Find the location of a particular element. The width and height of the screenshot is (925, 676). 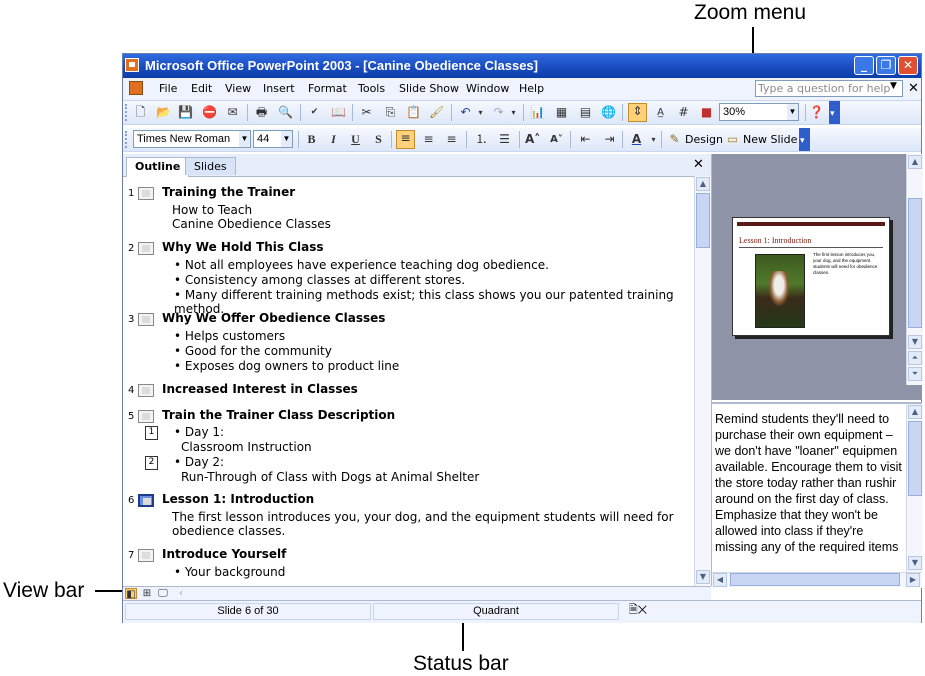

menu-slide-show: Slide Show is located at coordinates (429, 88).